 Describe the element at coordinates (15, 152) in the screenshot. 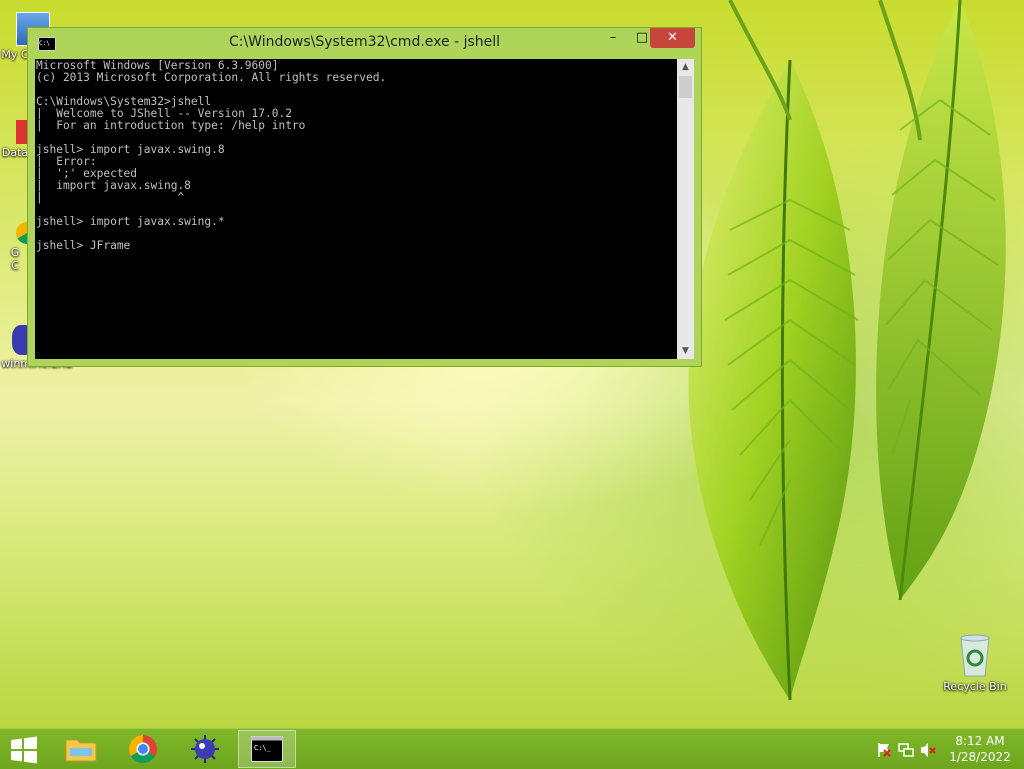

I see `desktop-icon-label: Data` at that location.